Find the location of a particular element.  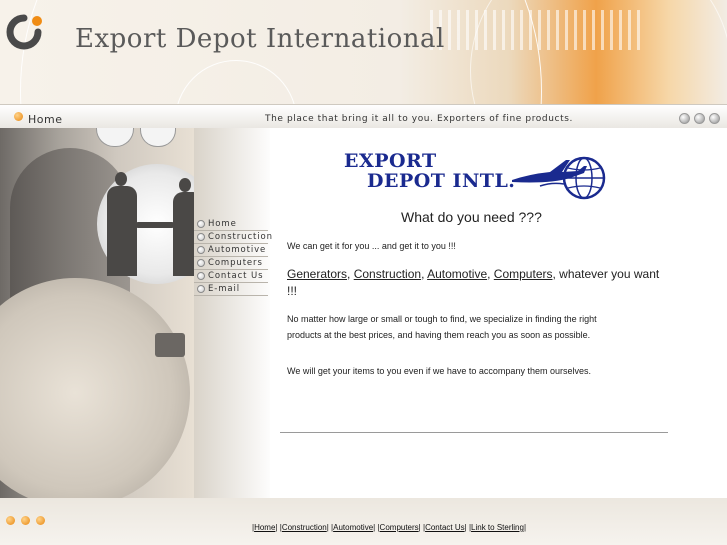

nav-item-home: Home is located at coordinates (231, 224).